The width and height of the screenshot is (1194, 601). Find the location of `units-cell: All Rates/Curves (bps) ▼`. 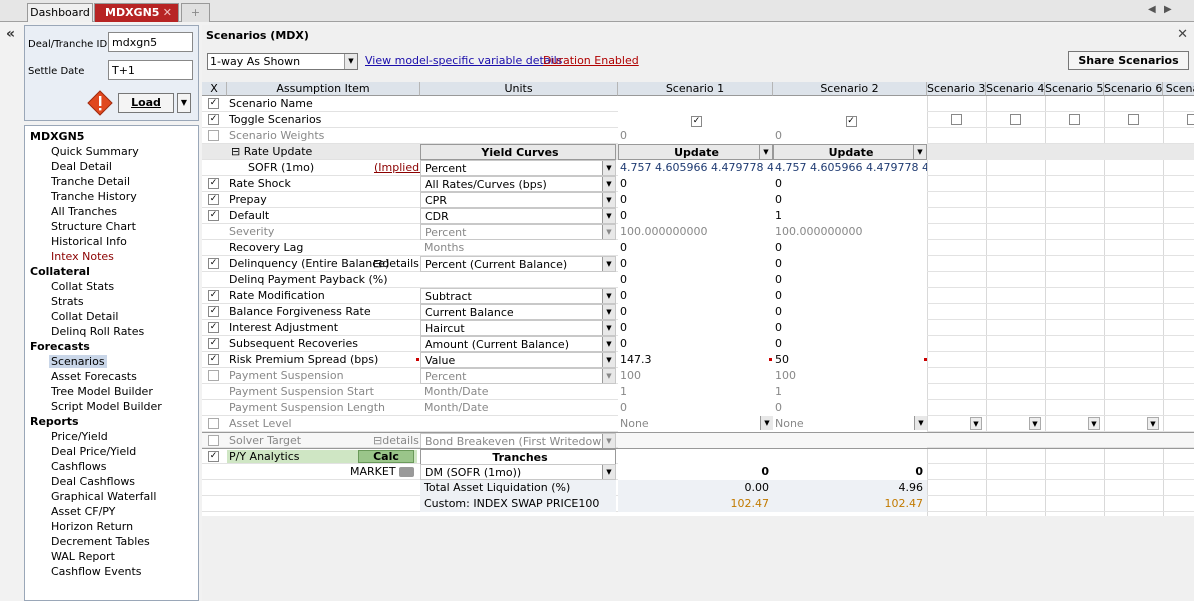

units-cell: All Rates/Curves (bps) ▼ is located at coordinates (518, 184).